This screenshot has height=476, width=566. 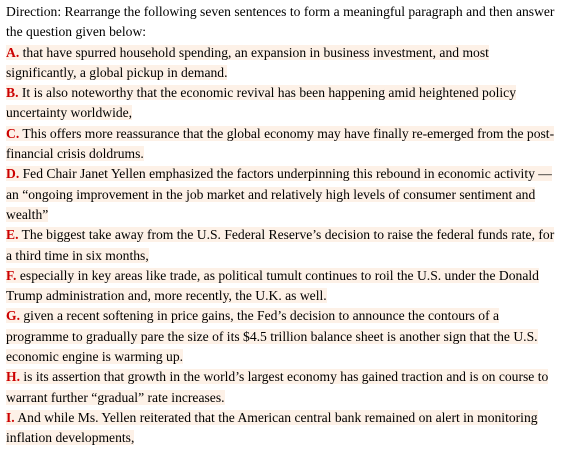 What do you see at coordinates (13, 316) in the screenshot?
I see `sentence-letter: G.` at bounding box center [13, 316].